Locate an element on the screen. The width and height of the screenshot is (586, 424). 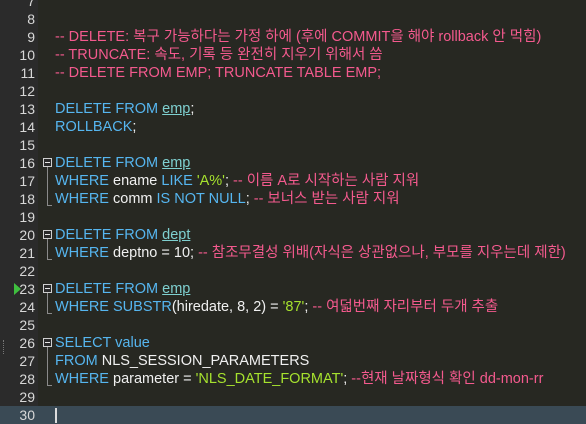
code-text: DELETE FROM emp; is located at coordinates (124, 109).